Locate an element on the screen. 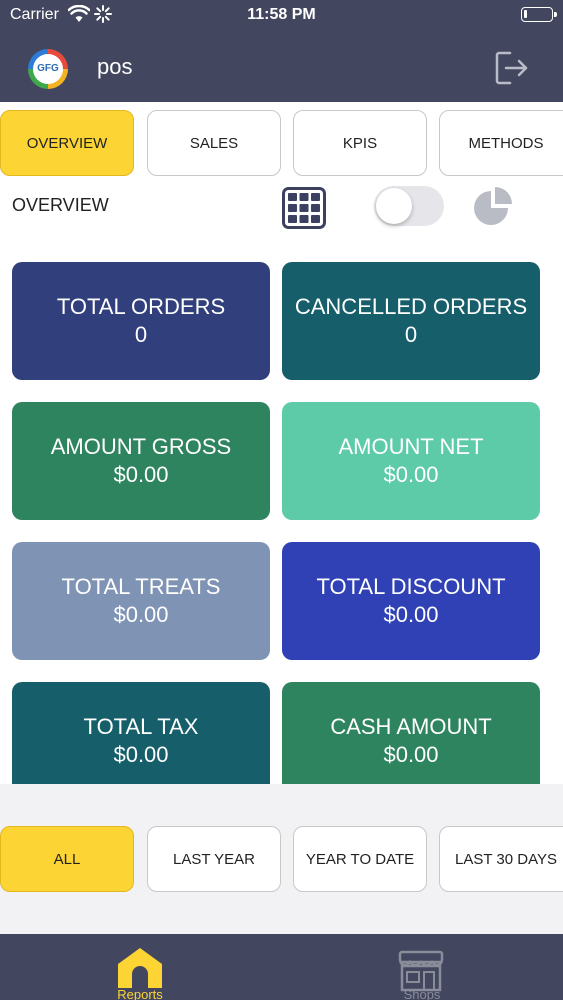 This screenshot has width=563, height=1000. filter-all: ALL is located at coordinates (67, 859).